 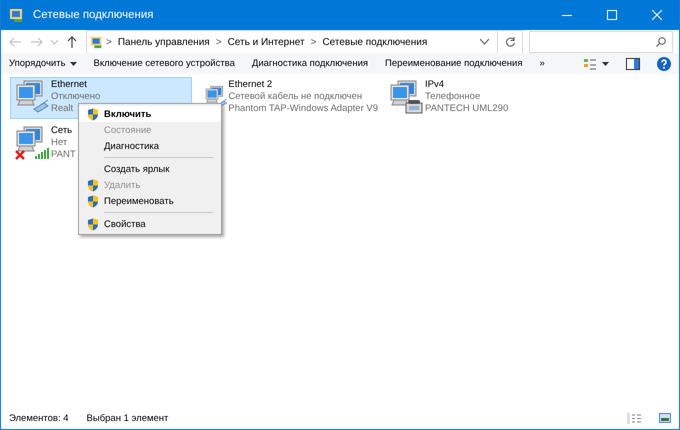 I want to click on connection-status: Нет, so click(x=59, y=143).